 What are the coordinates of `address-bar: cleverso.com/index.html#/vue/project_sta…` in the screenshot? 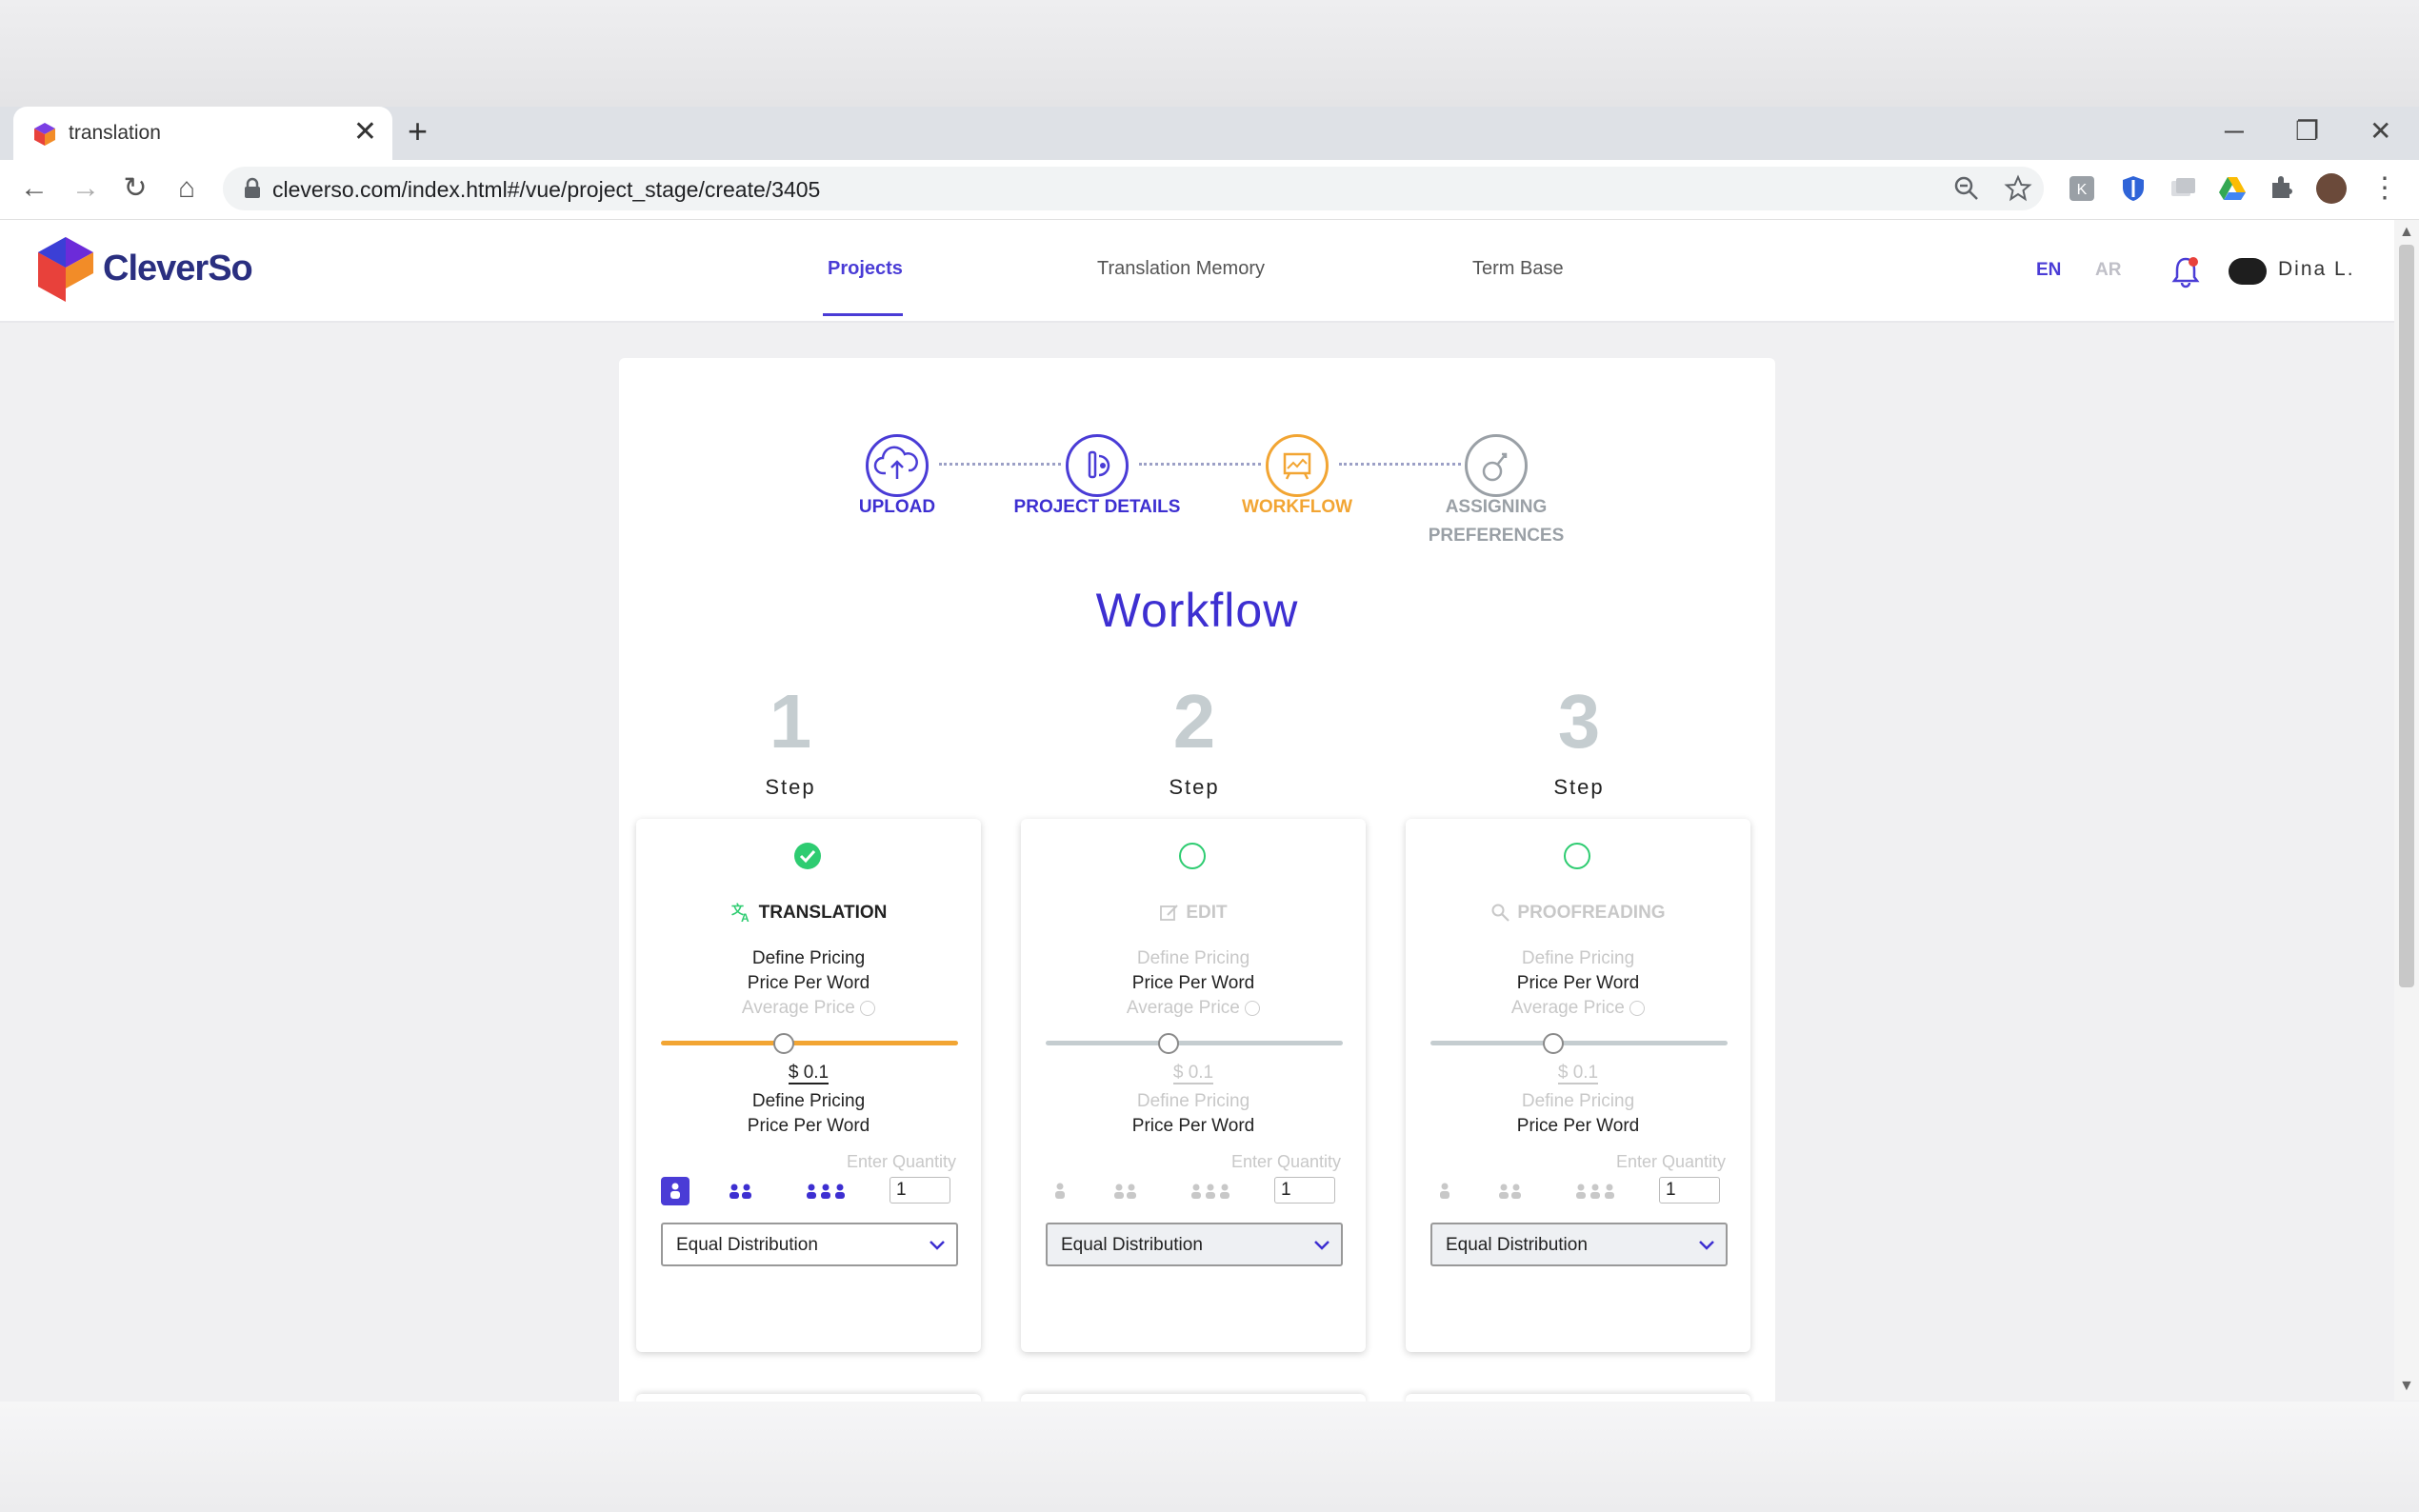 It's located at (1133, 188).